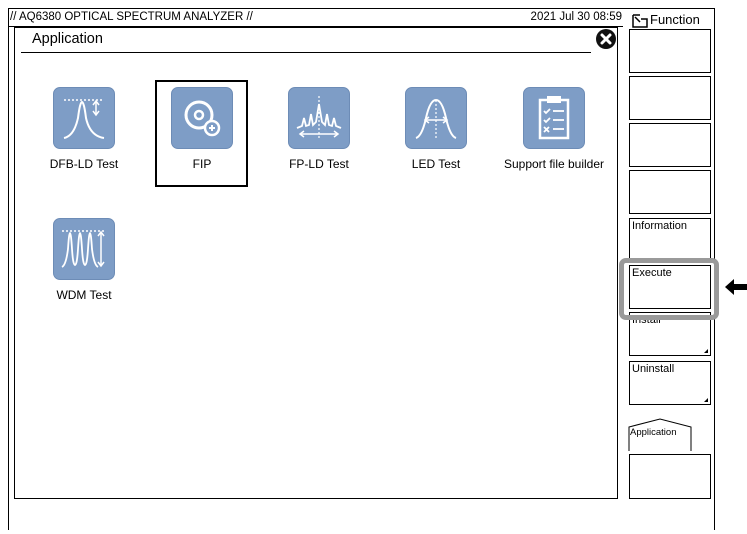  I want to click on app-wdm-test: WDM Test, so click(84, 260).